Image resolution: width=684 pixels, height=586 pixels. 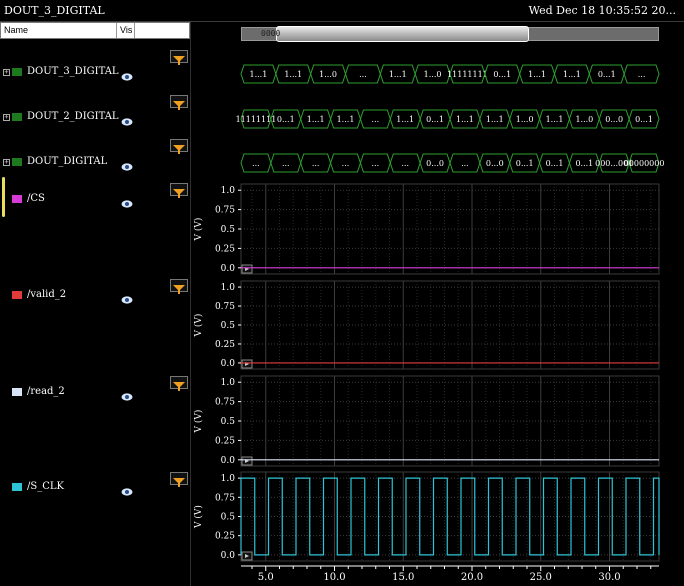 What do you see at coordinates (73, 116) in the screenshot?
I see `signal-name: DOUT_2_DIGITAL` at bounding box center [73, 116].